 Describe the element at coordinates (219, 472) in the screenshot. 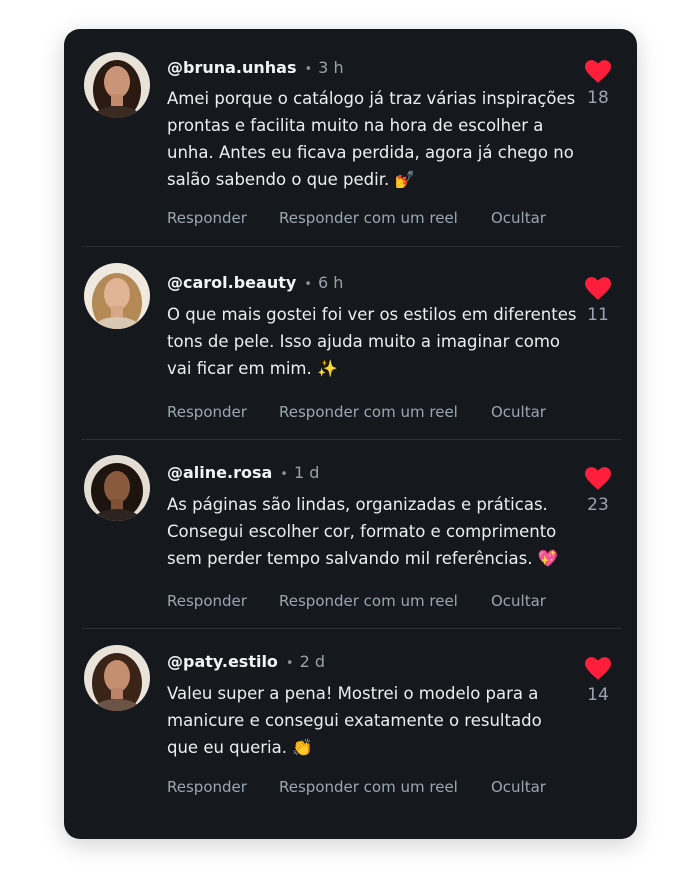

I see `username: @aline.rosa` at that location.